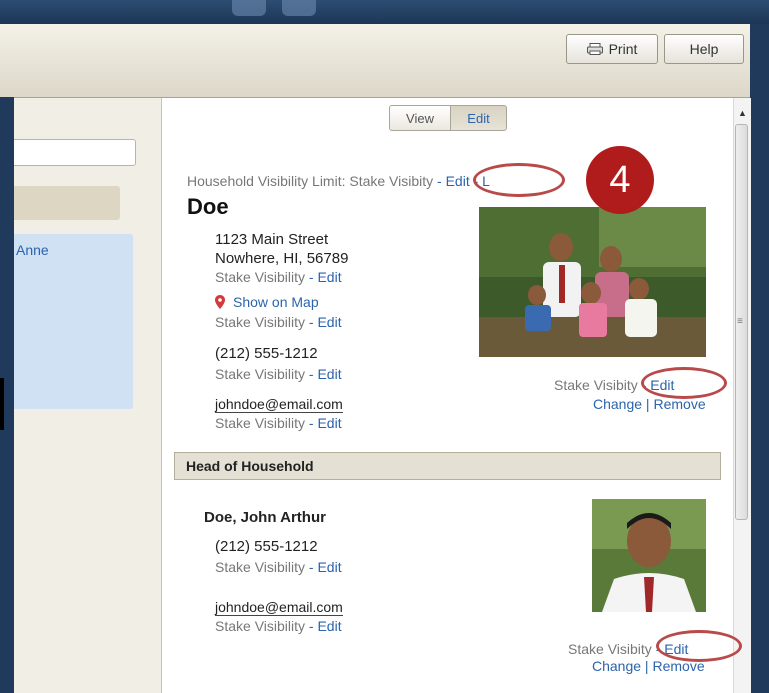 The image size is (769, 693). What do you see at coordinates (740, 321) in the screenshot?
I see `scroll-grip-icon: ≡` at bounding box center [740, 321].